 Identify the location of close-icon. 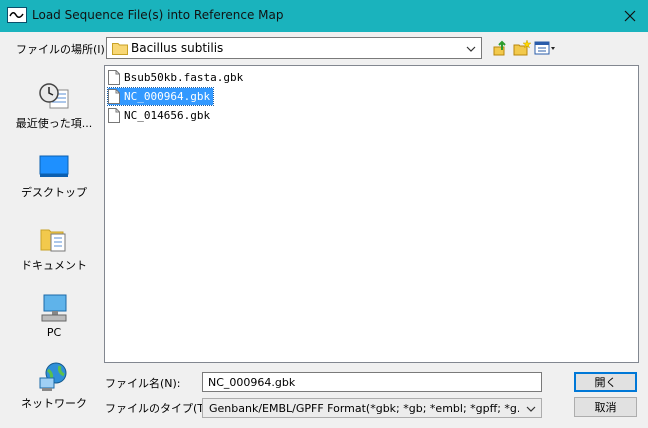
(630, 16).